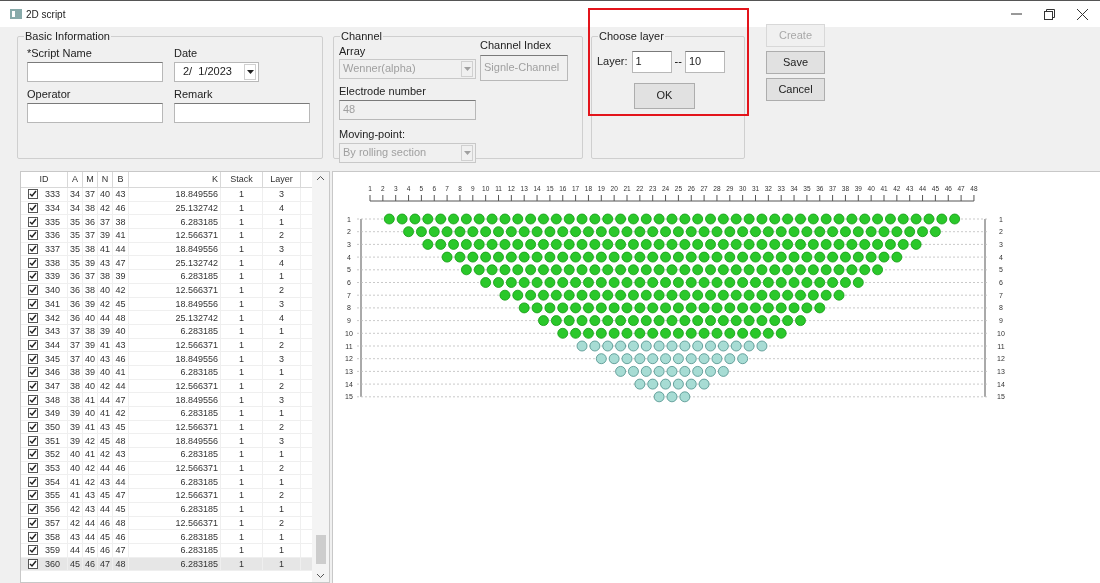 The width and height of the screenshot is (1100, 583). What do you see at coordinates (167, 304) in the screenshot?
I see `table-row: 341 36 39 42 45 18.849556 1 3` at bounding box center [167, 304].